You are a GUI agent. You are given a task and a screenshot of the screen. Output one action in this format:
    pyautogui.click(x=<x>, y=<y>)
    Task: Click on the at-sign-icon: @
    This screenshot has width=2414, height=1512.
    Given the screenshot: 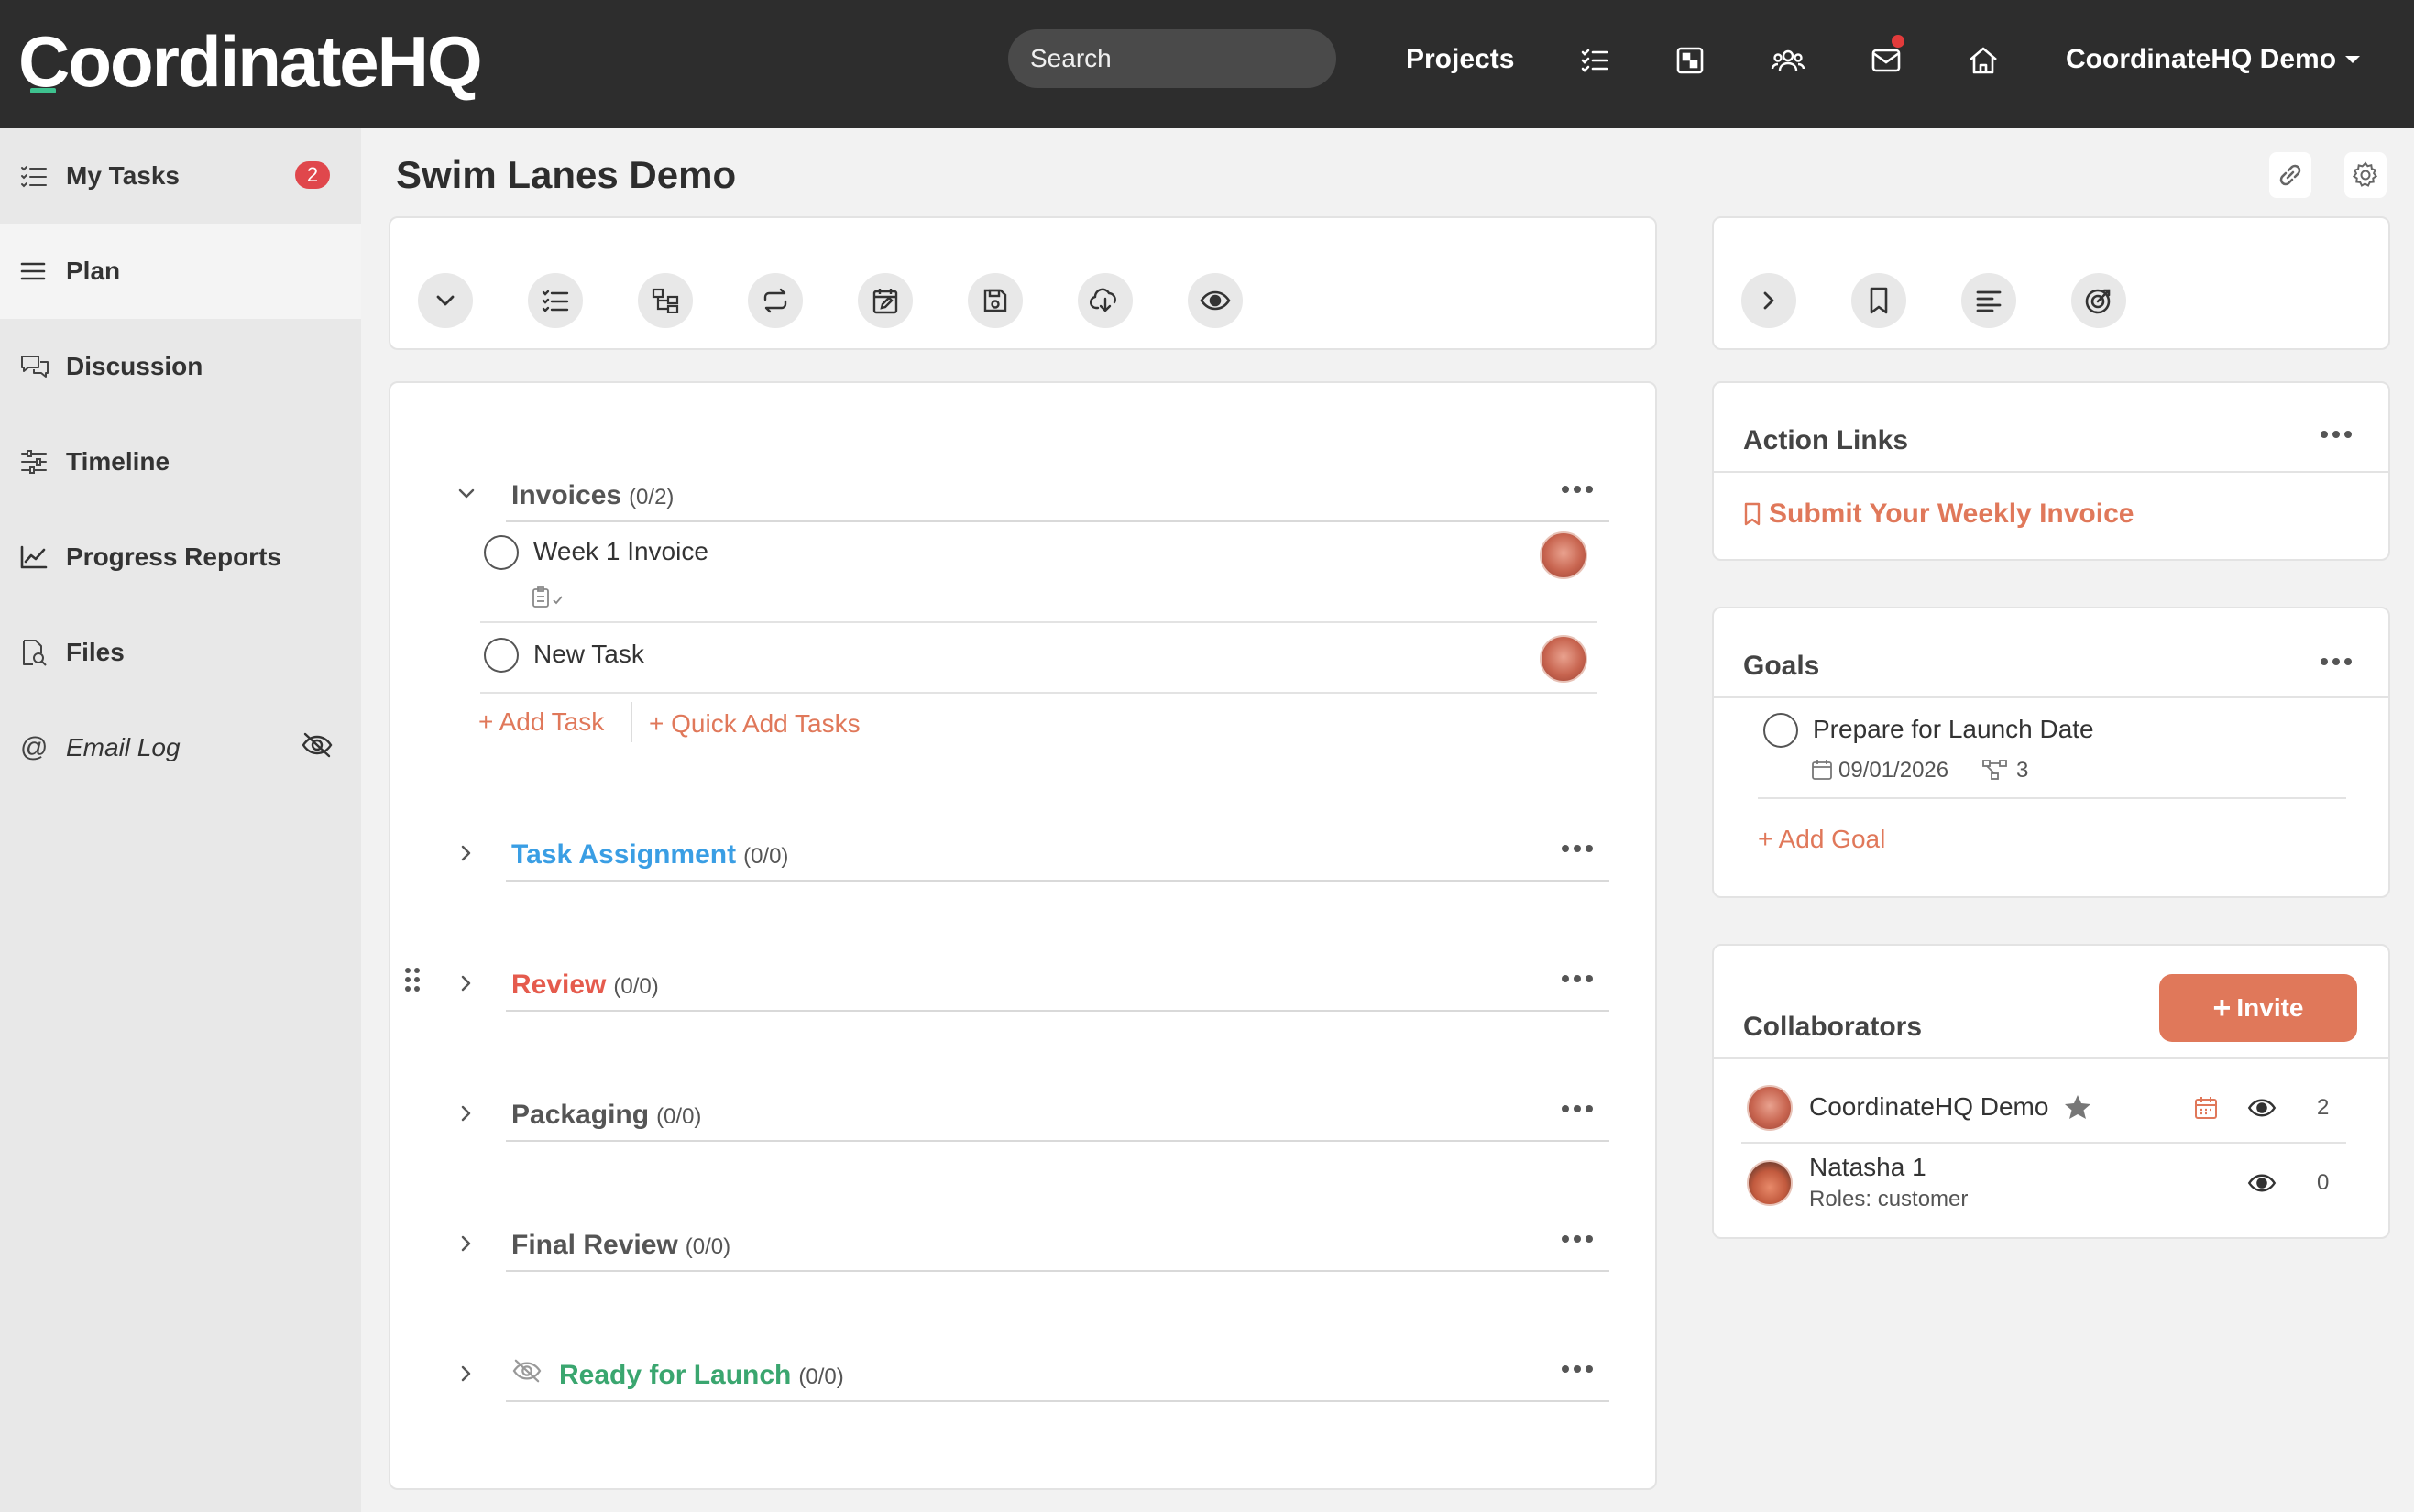 What is the action you would take?
    pyautogui.click(x=34, y=747)
    